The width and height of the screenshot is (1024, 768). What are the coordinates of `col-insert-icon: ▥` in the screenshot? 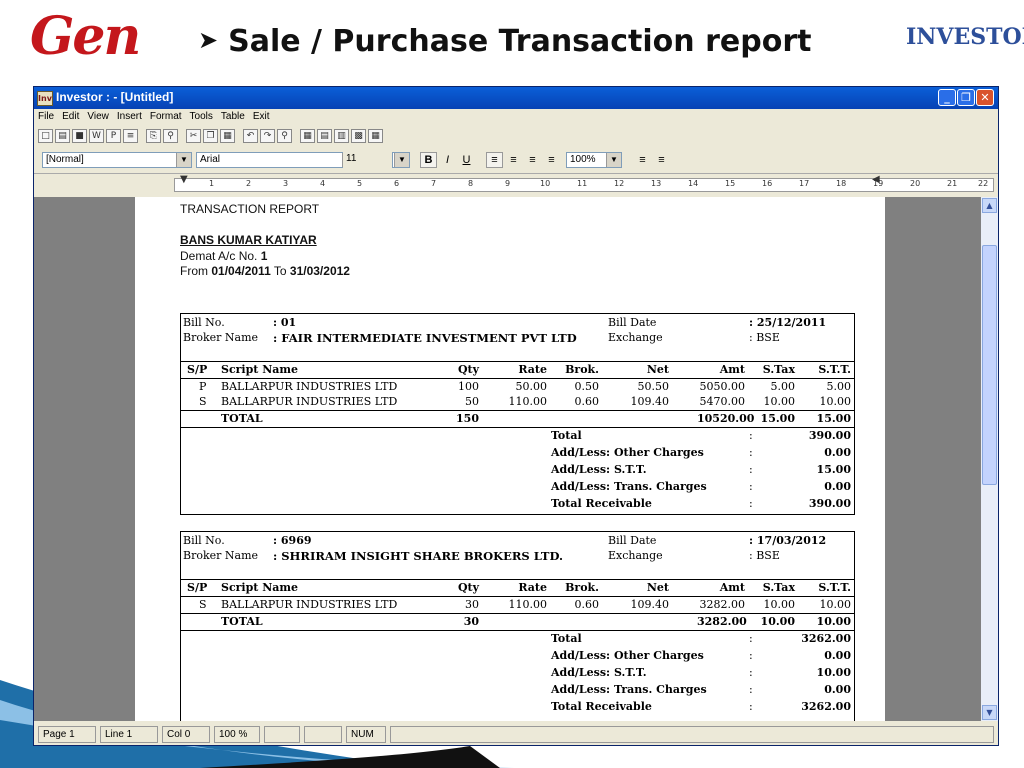 It's located at (341, 136).